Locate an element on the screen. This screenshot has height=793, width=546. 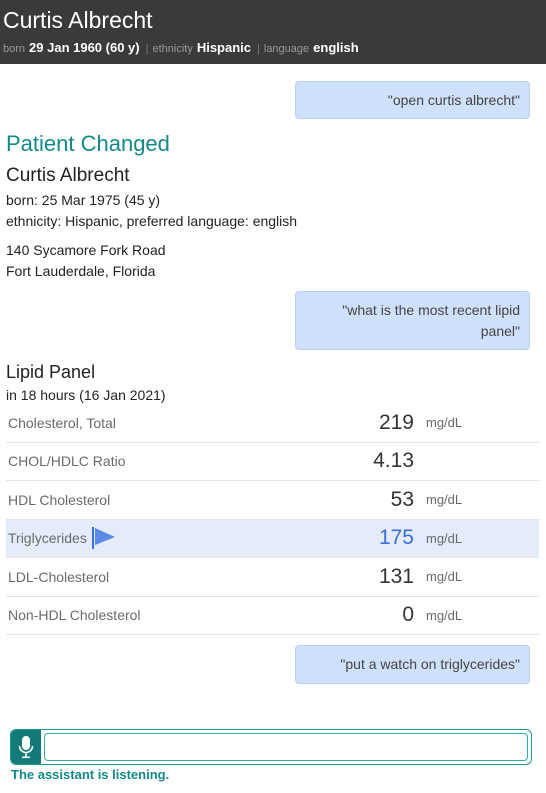
born-label: born is located at coordinates (14, 49).